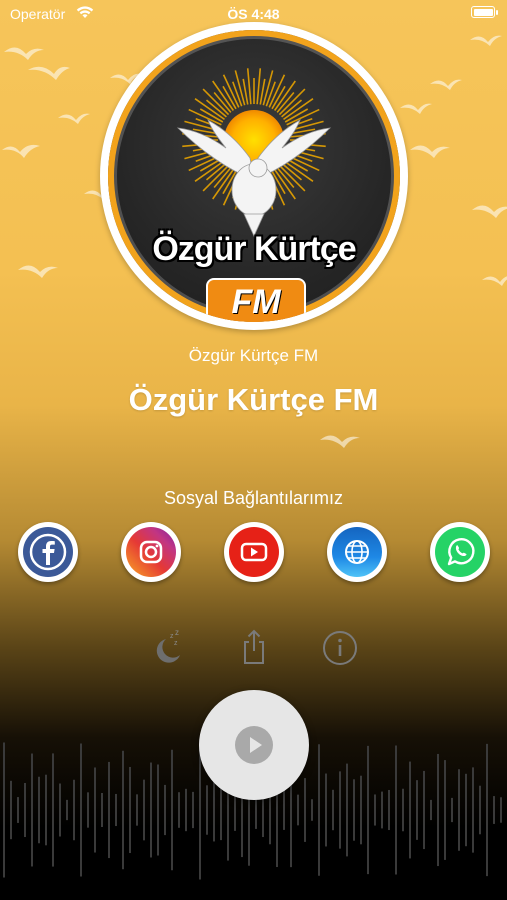 The width and height of the screenshot is (507, 900). I want to click on sleep-timer-icon: z z z, so click(168, 645).